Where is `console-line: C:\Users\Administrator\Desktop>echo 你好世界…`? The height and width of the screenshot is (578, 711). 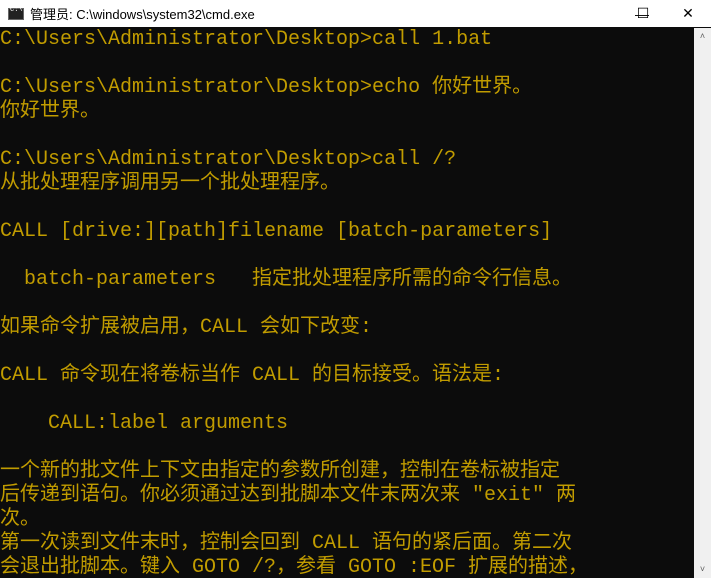
console-line: C:\Users\Administrator\Desktop>echo 你好世界… is located at coordinates (266, 87).